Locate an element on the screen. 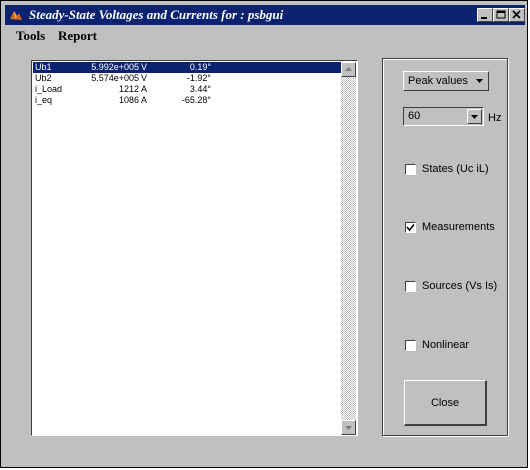 The width and height of the screenshot is (530, 470). sources-checkbox-box is located at coordinates (410, 286).